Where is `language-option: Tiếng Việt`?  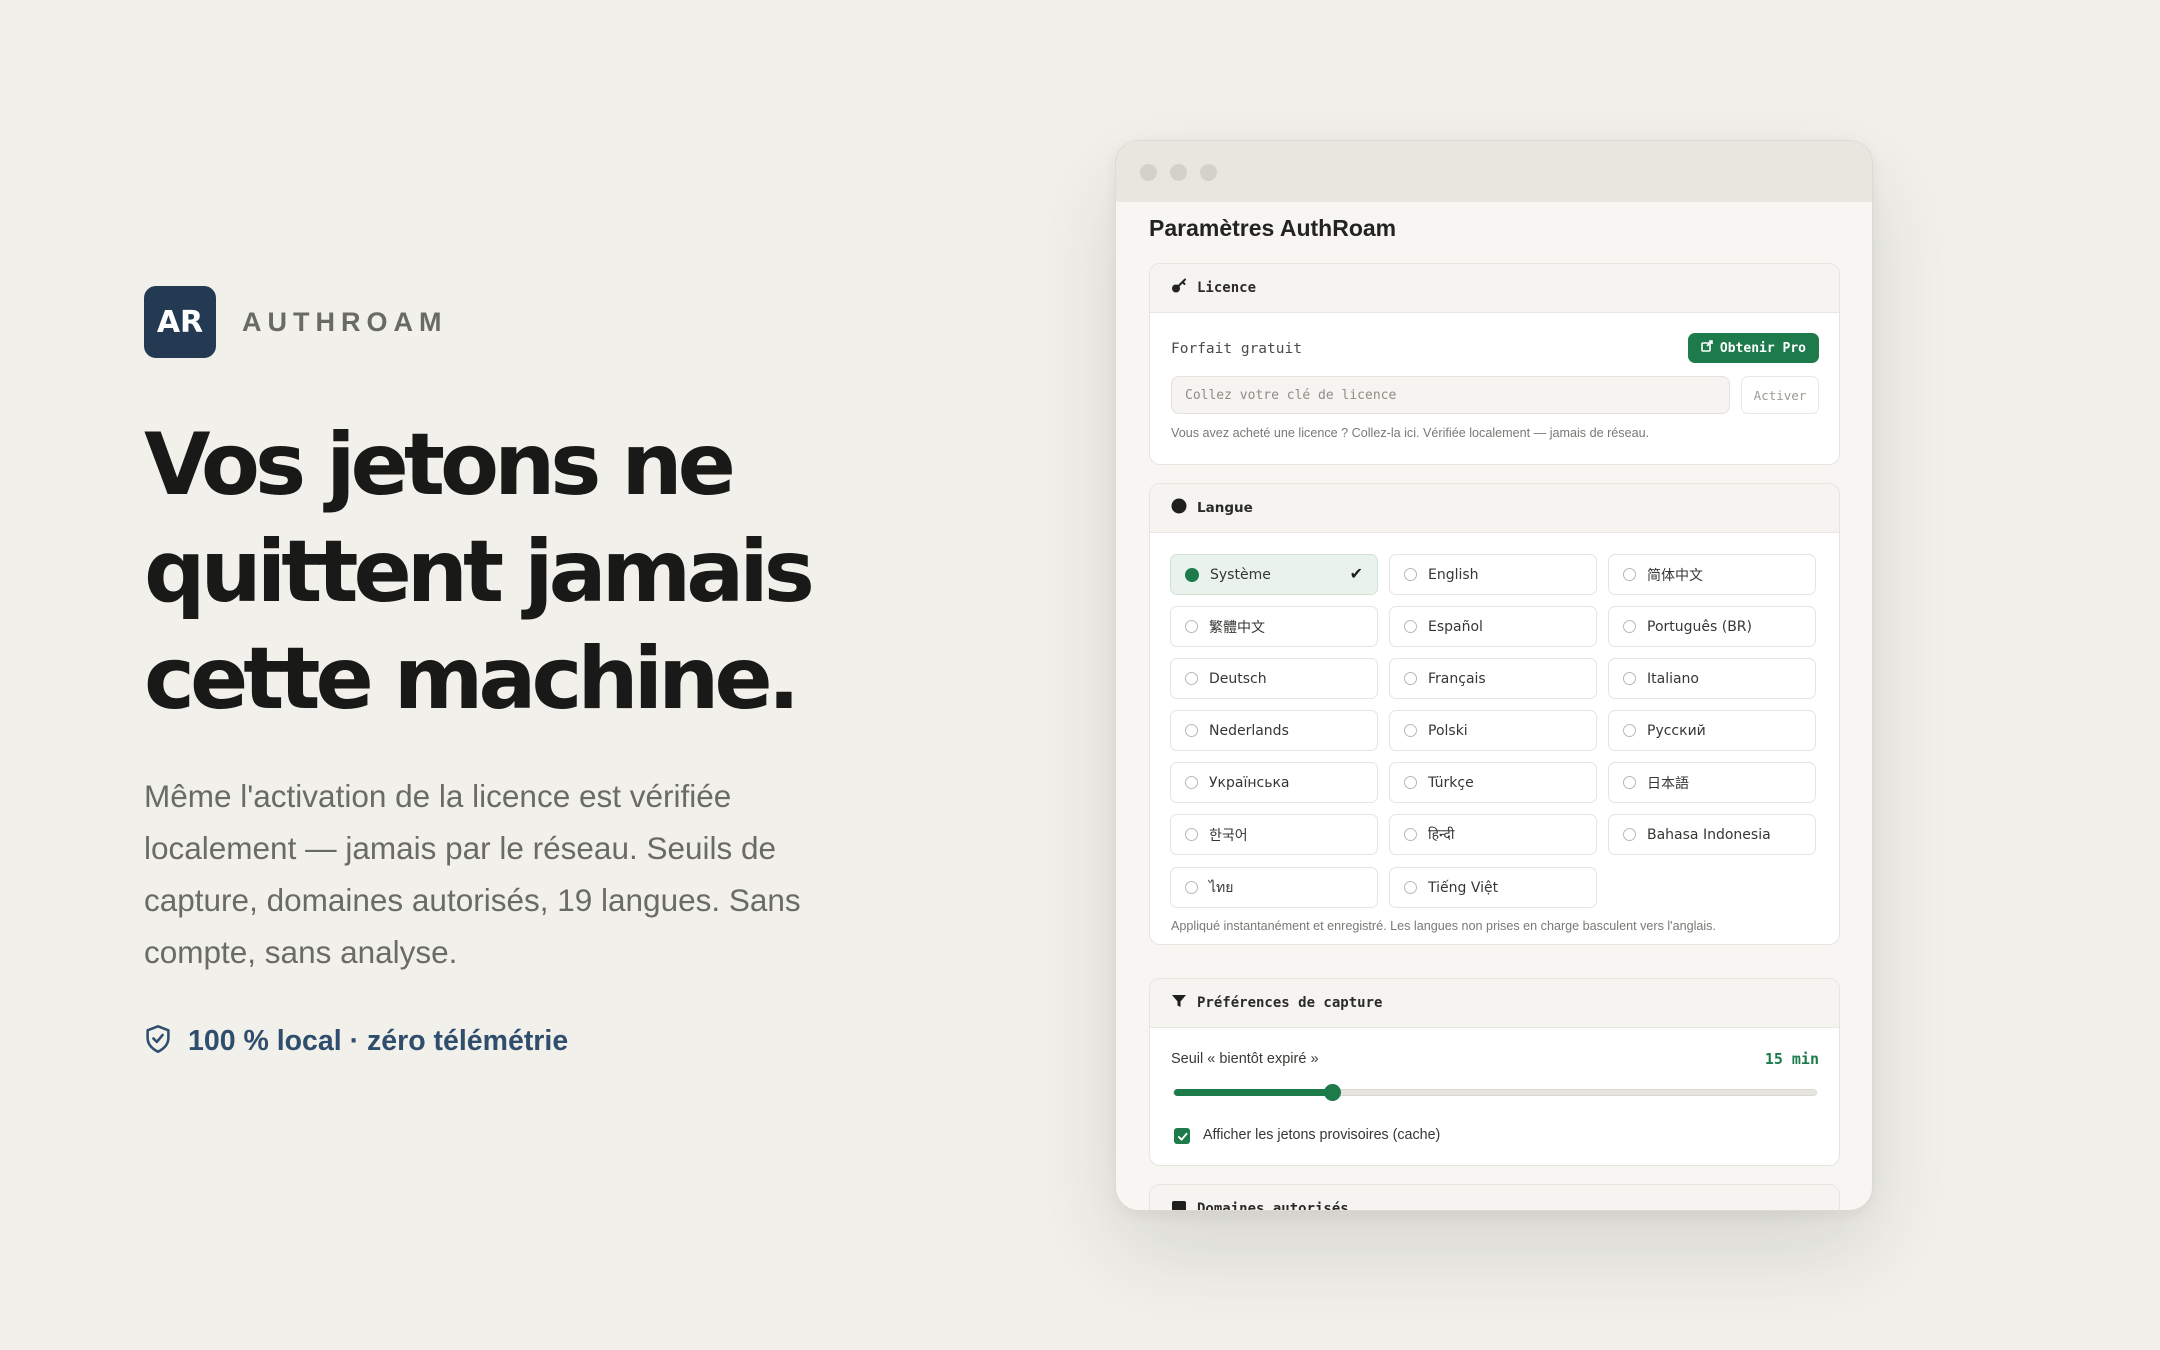
language-option: Tiếng Việt is located at coordinates (1493, 887).